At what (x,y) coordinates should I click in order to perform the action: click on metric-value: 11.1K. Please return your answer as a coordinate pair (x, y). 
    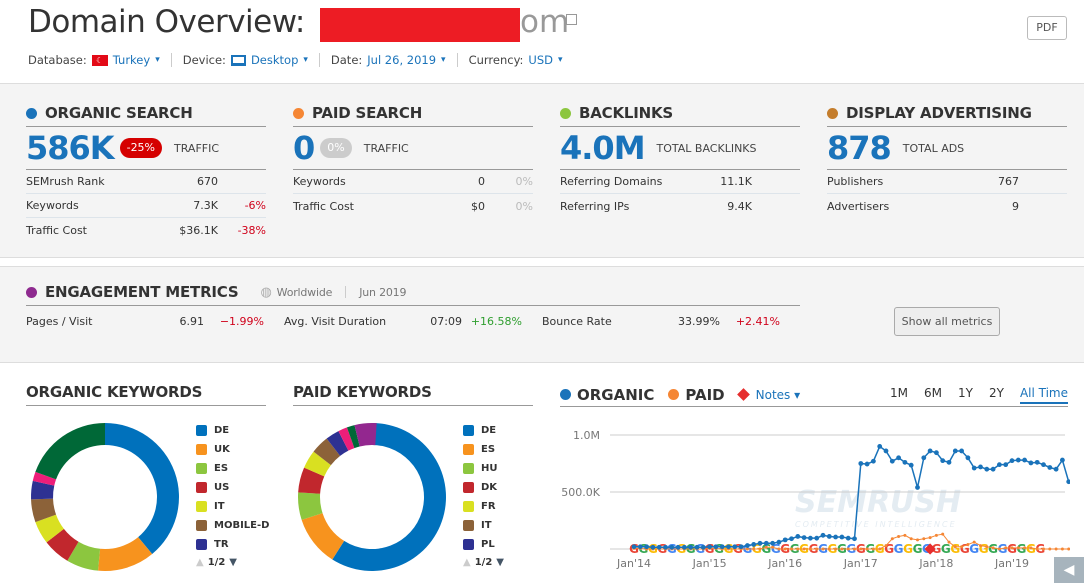
    Looking at the image, I should click on (717, 181).